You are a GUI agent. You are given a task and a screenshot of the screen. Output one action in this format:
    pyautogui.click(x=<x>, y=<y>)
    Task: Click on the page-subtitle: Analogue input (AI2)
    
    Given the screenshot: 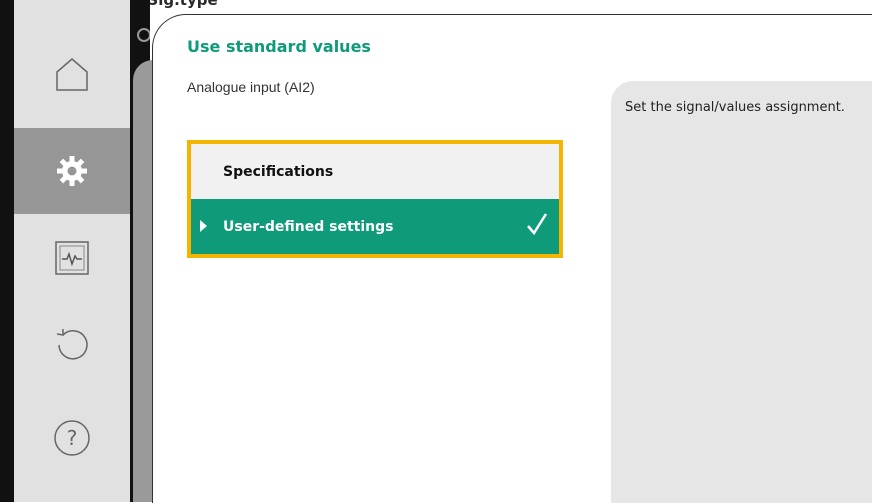 What is the action you would take?
    pyautogui.click(x=251, y=87)
    